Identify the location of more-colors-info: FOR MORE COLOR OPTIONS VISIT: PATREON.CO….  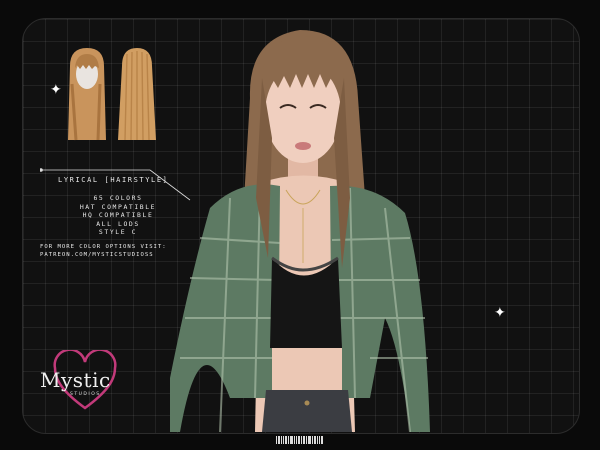
(103, 251).